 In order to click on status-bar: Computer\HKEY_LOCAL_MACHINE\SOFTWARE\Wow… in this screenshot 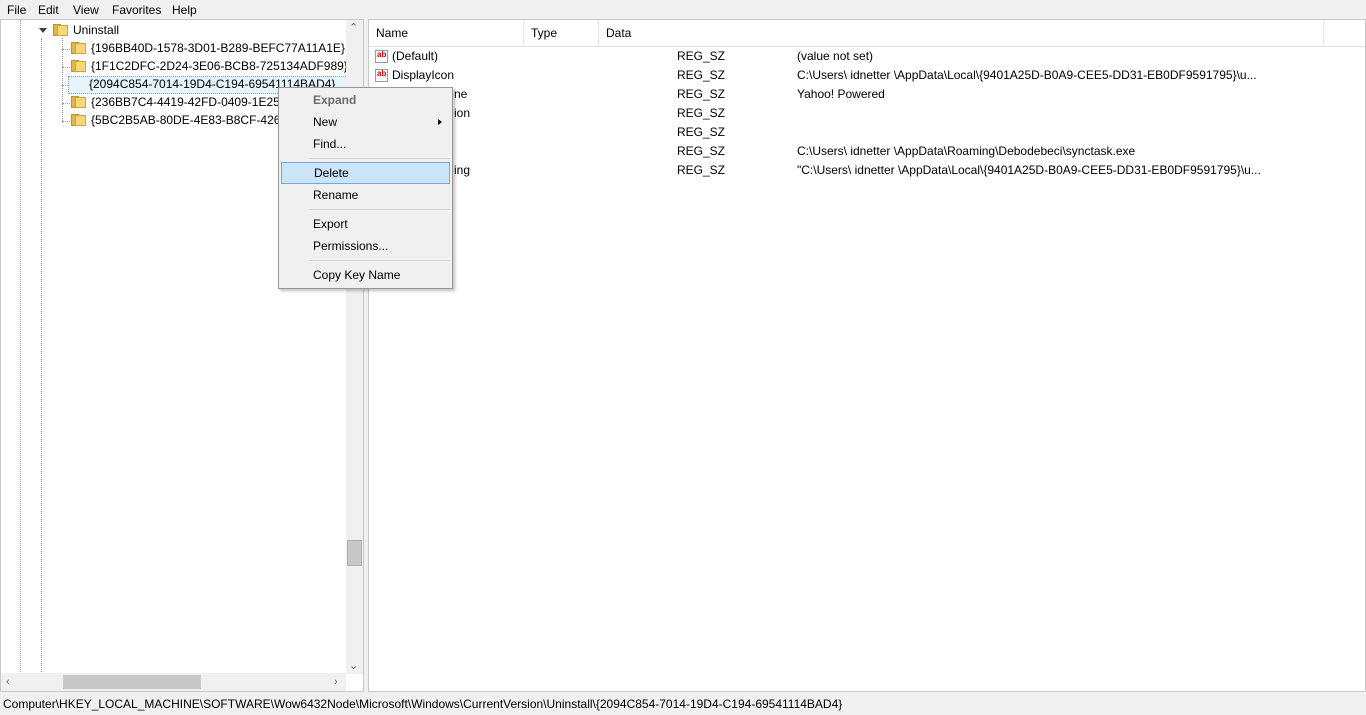, I will do `click(683, 704)`.